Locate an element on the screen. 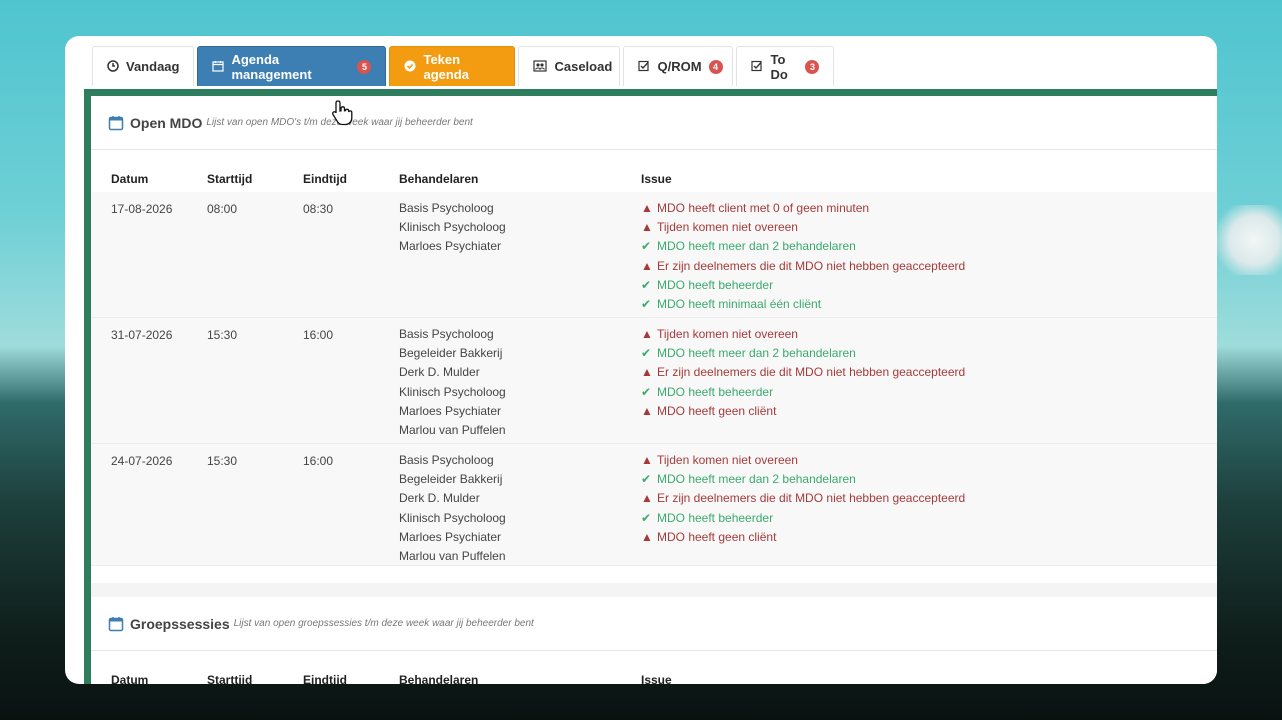  issue-warning: ▲ MDO heeft client met 0 of geen minuten is located at coordinates (803, 208).